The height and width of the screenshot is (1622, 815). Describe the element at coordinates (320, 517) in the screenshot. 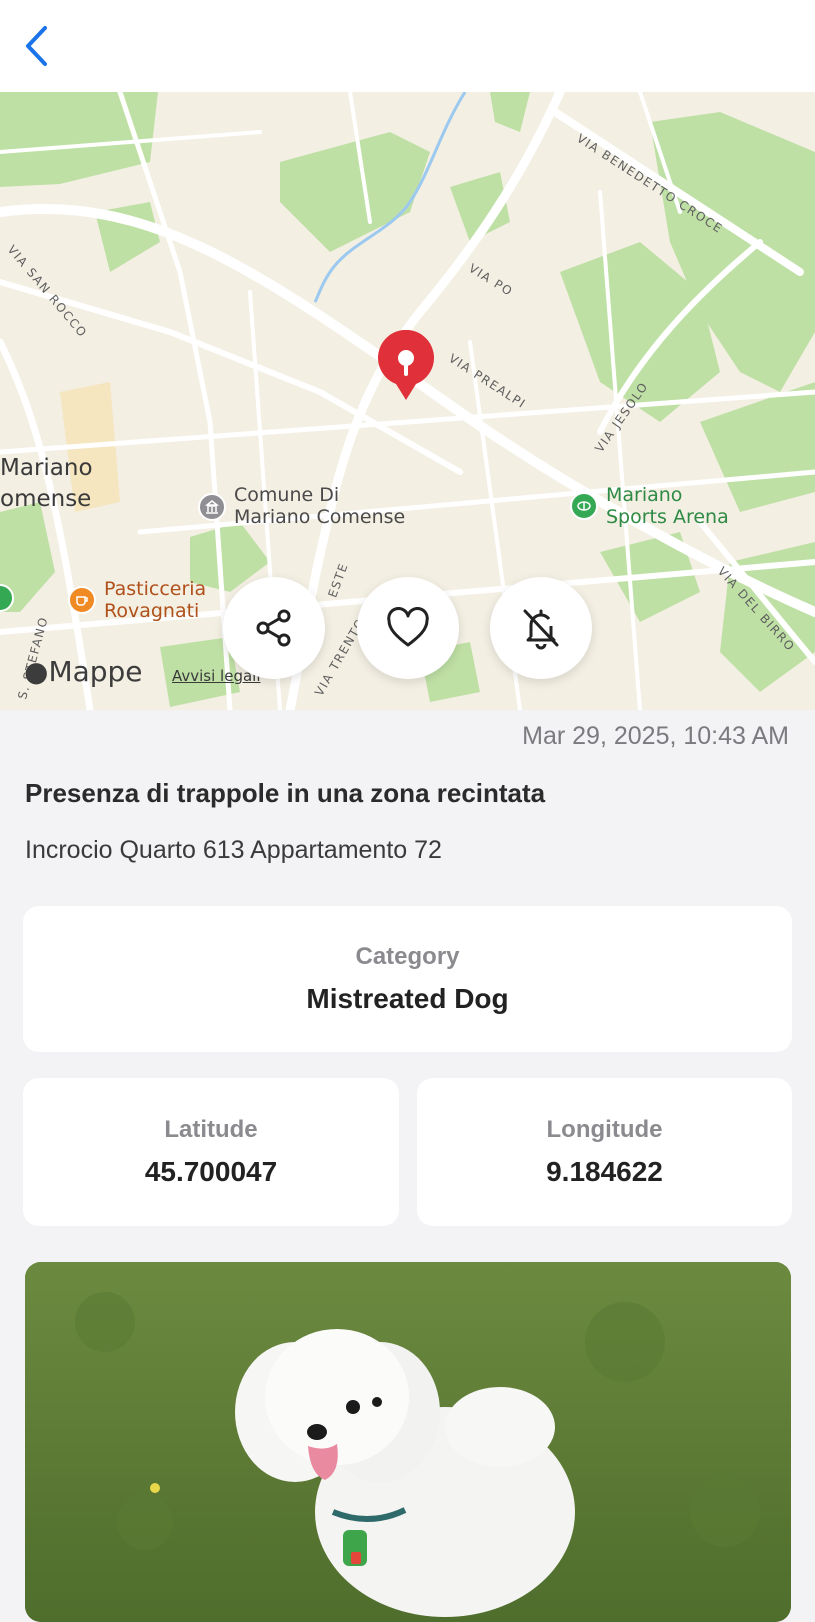

I see `poi-comune-line2: Mariano Comense` at that location.